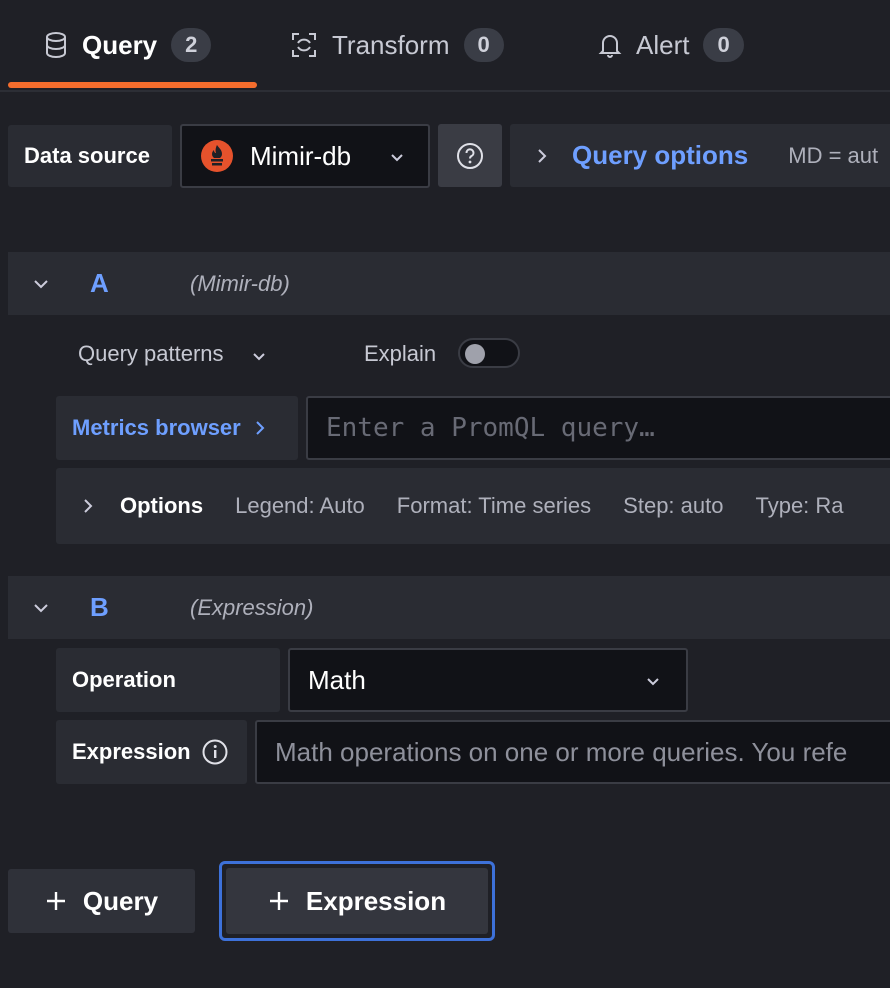 This screenshot has width=890, height=988. Describe the element at coordinates (660, 155) in the screenshot. I see `query-options-link: Query options` at that location.